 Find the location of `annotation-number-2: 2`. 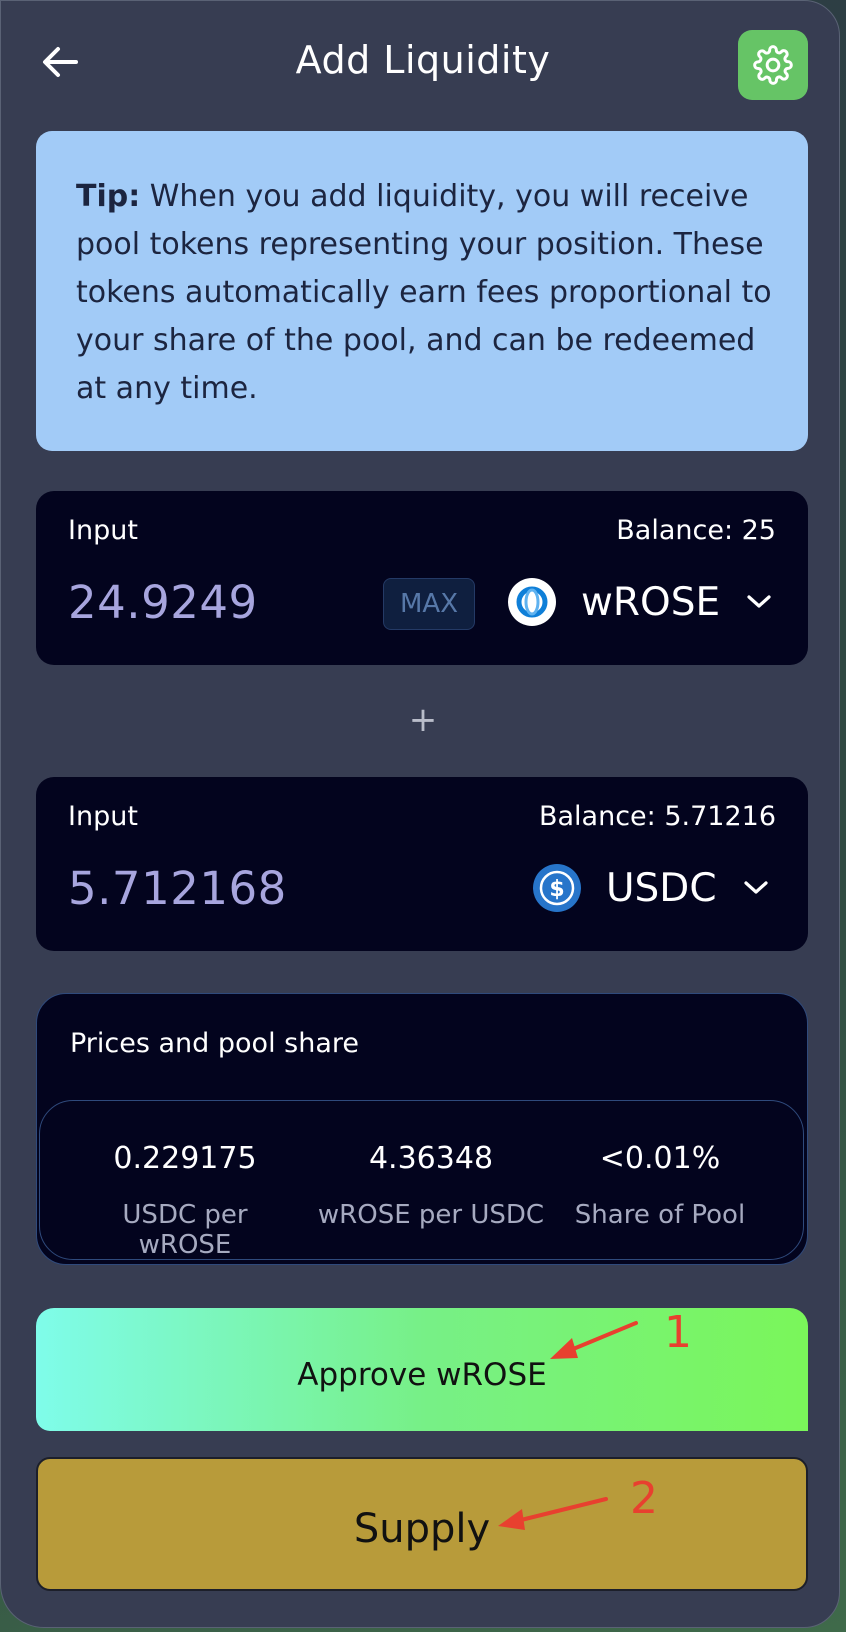

annotation-number-2: 2 is located at coordinates (644, 1498).